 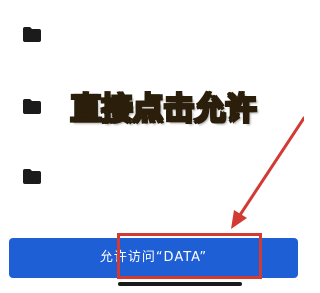 What do you see at coordinates (189, 256) in the screenshot?
I see `highlight-box` at bounding box center [189, 256].